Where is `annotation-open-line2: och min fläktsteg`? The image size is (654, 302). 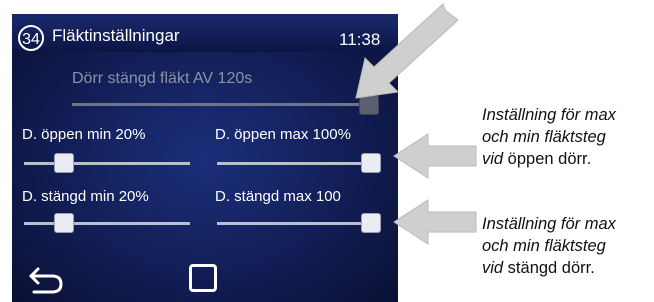 annotation-open-line2: och min fläktsteg is located at coordinates (544, 137).